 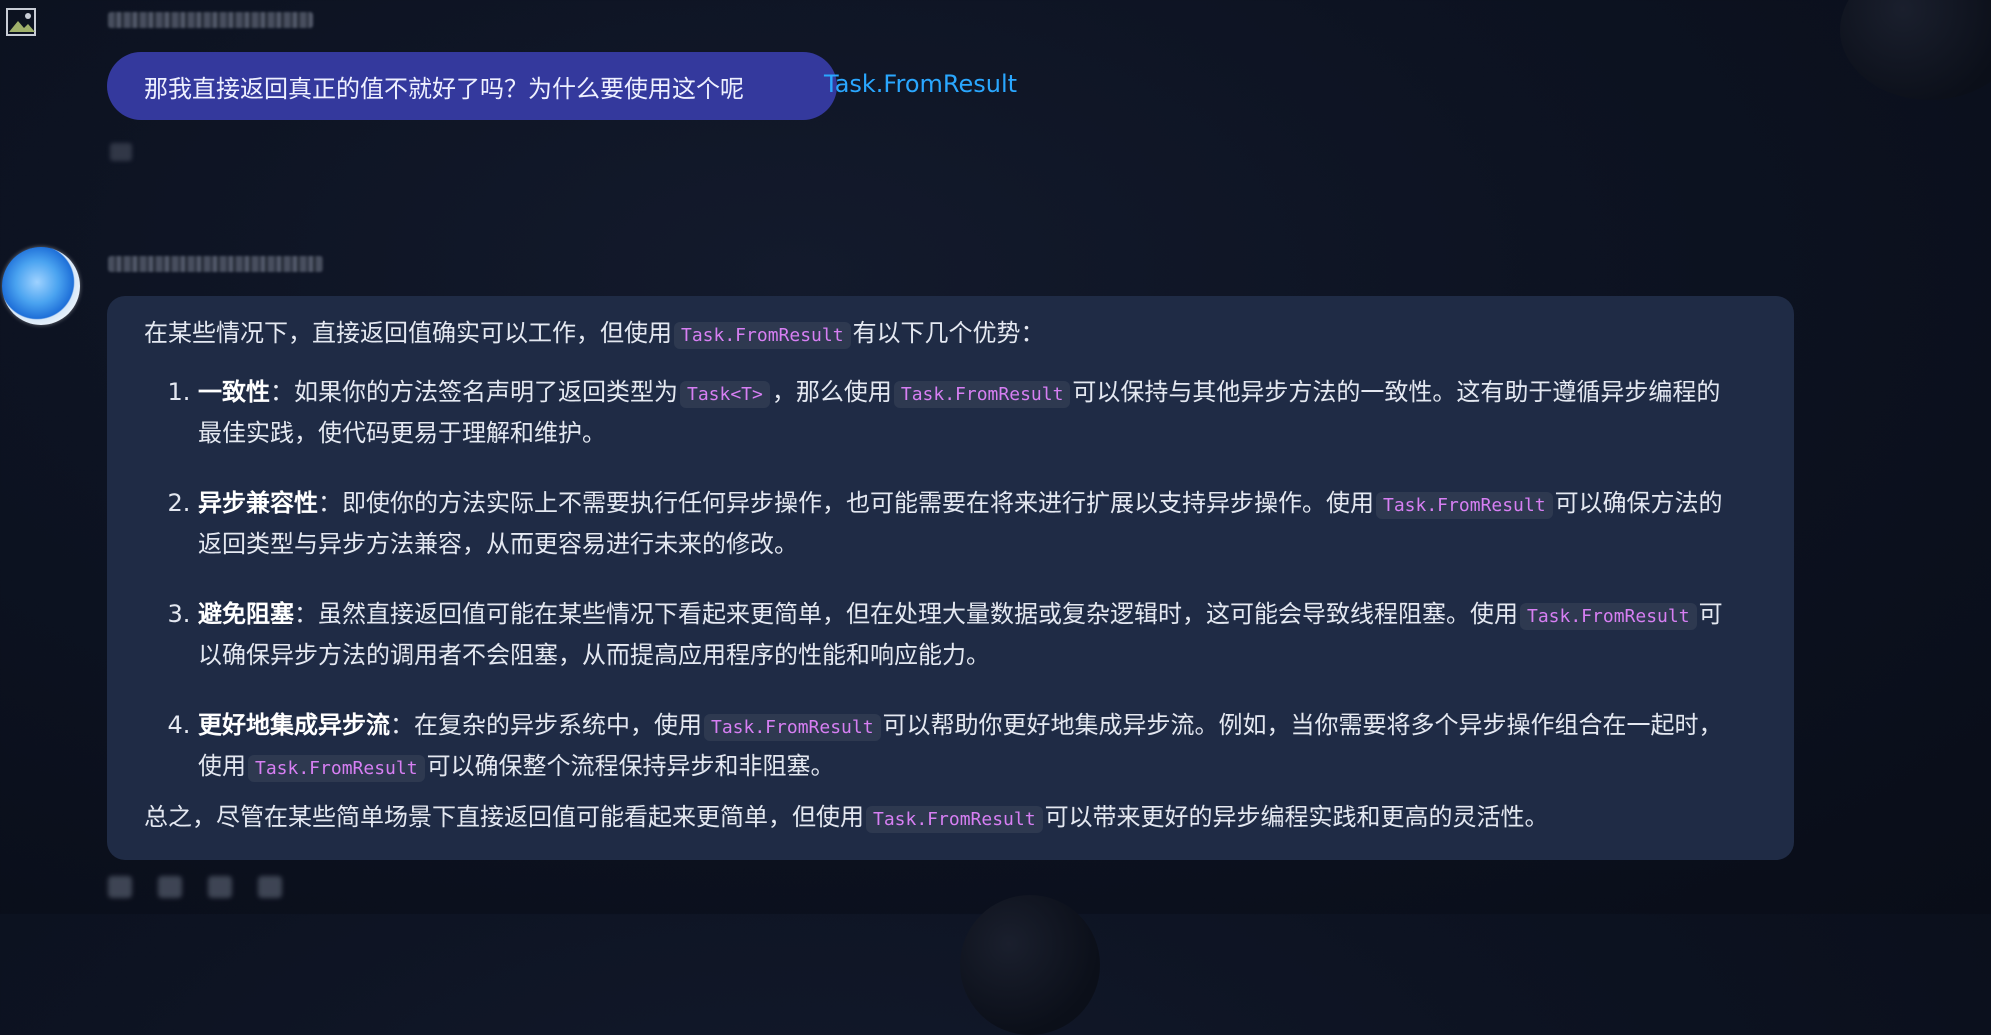 I want to click on list-item-title: 异步兼容性, so click(x=258, y=503).